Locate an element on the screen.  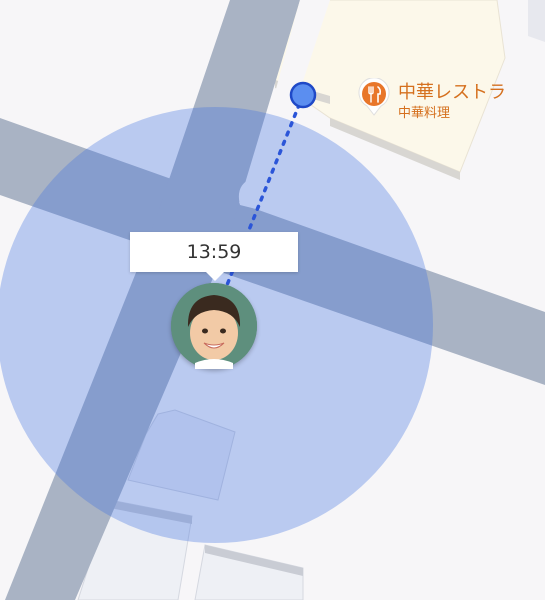
child-face-icon is located at coordinates (214, 326).